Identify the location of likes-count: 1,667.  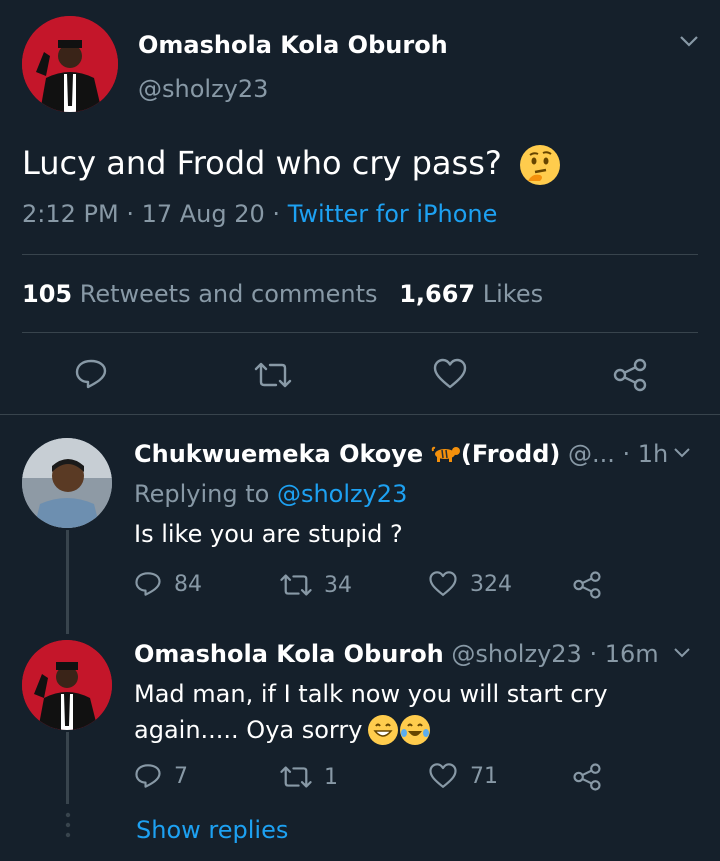
(437, 294).